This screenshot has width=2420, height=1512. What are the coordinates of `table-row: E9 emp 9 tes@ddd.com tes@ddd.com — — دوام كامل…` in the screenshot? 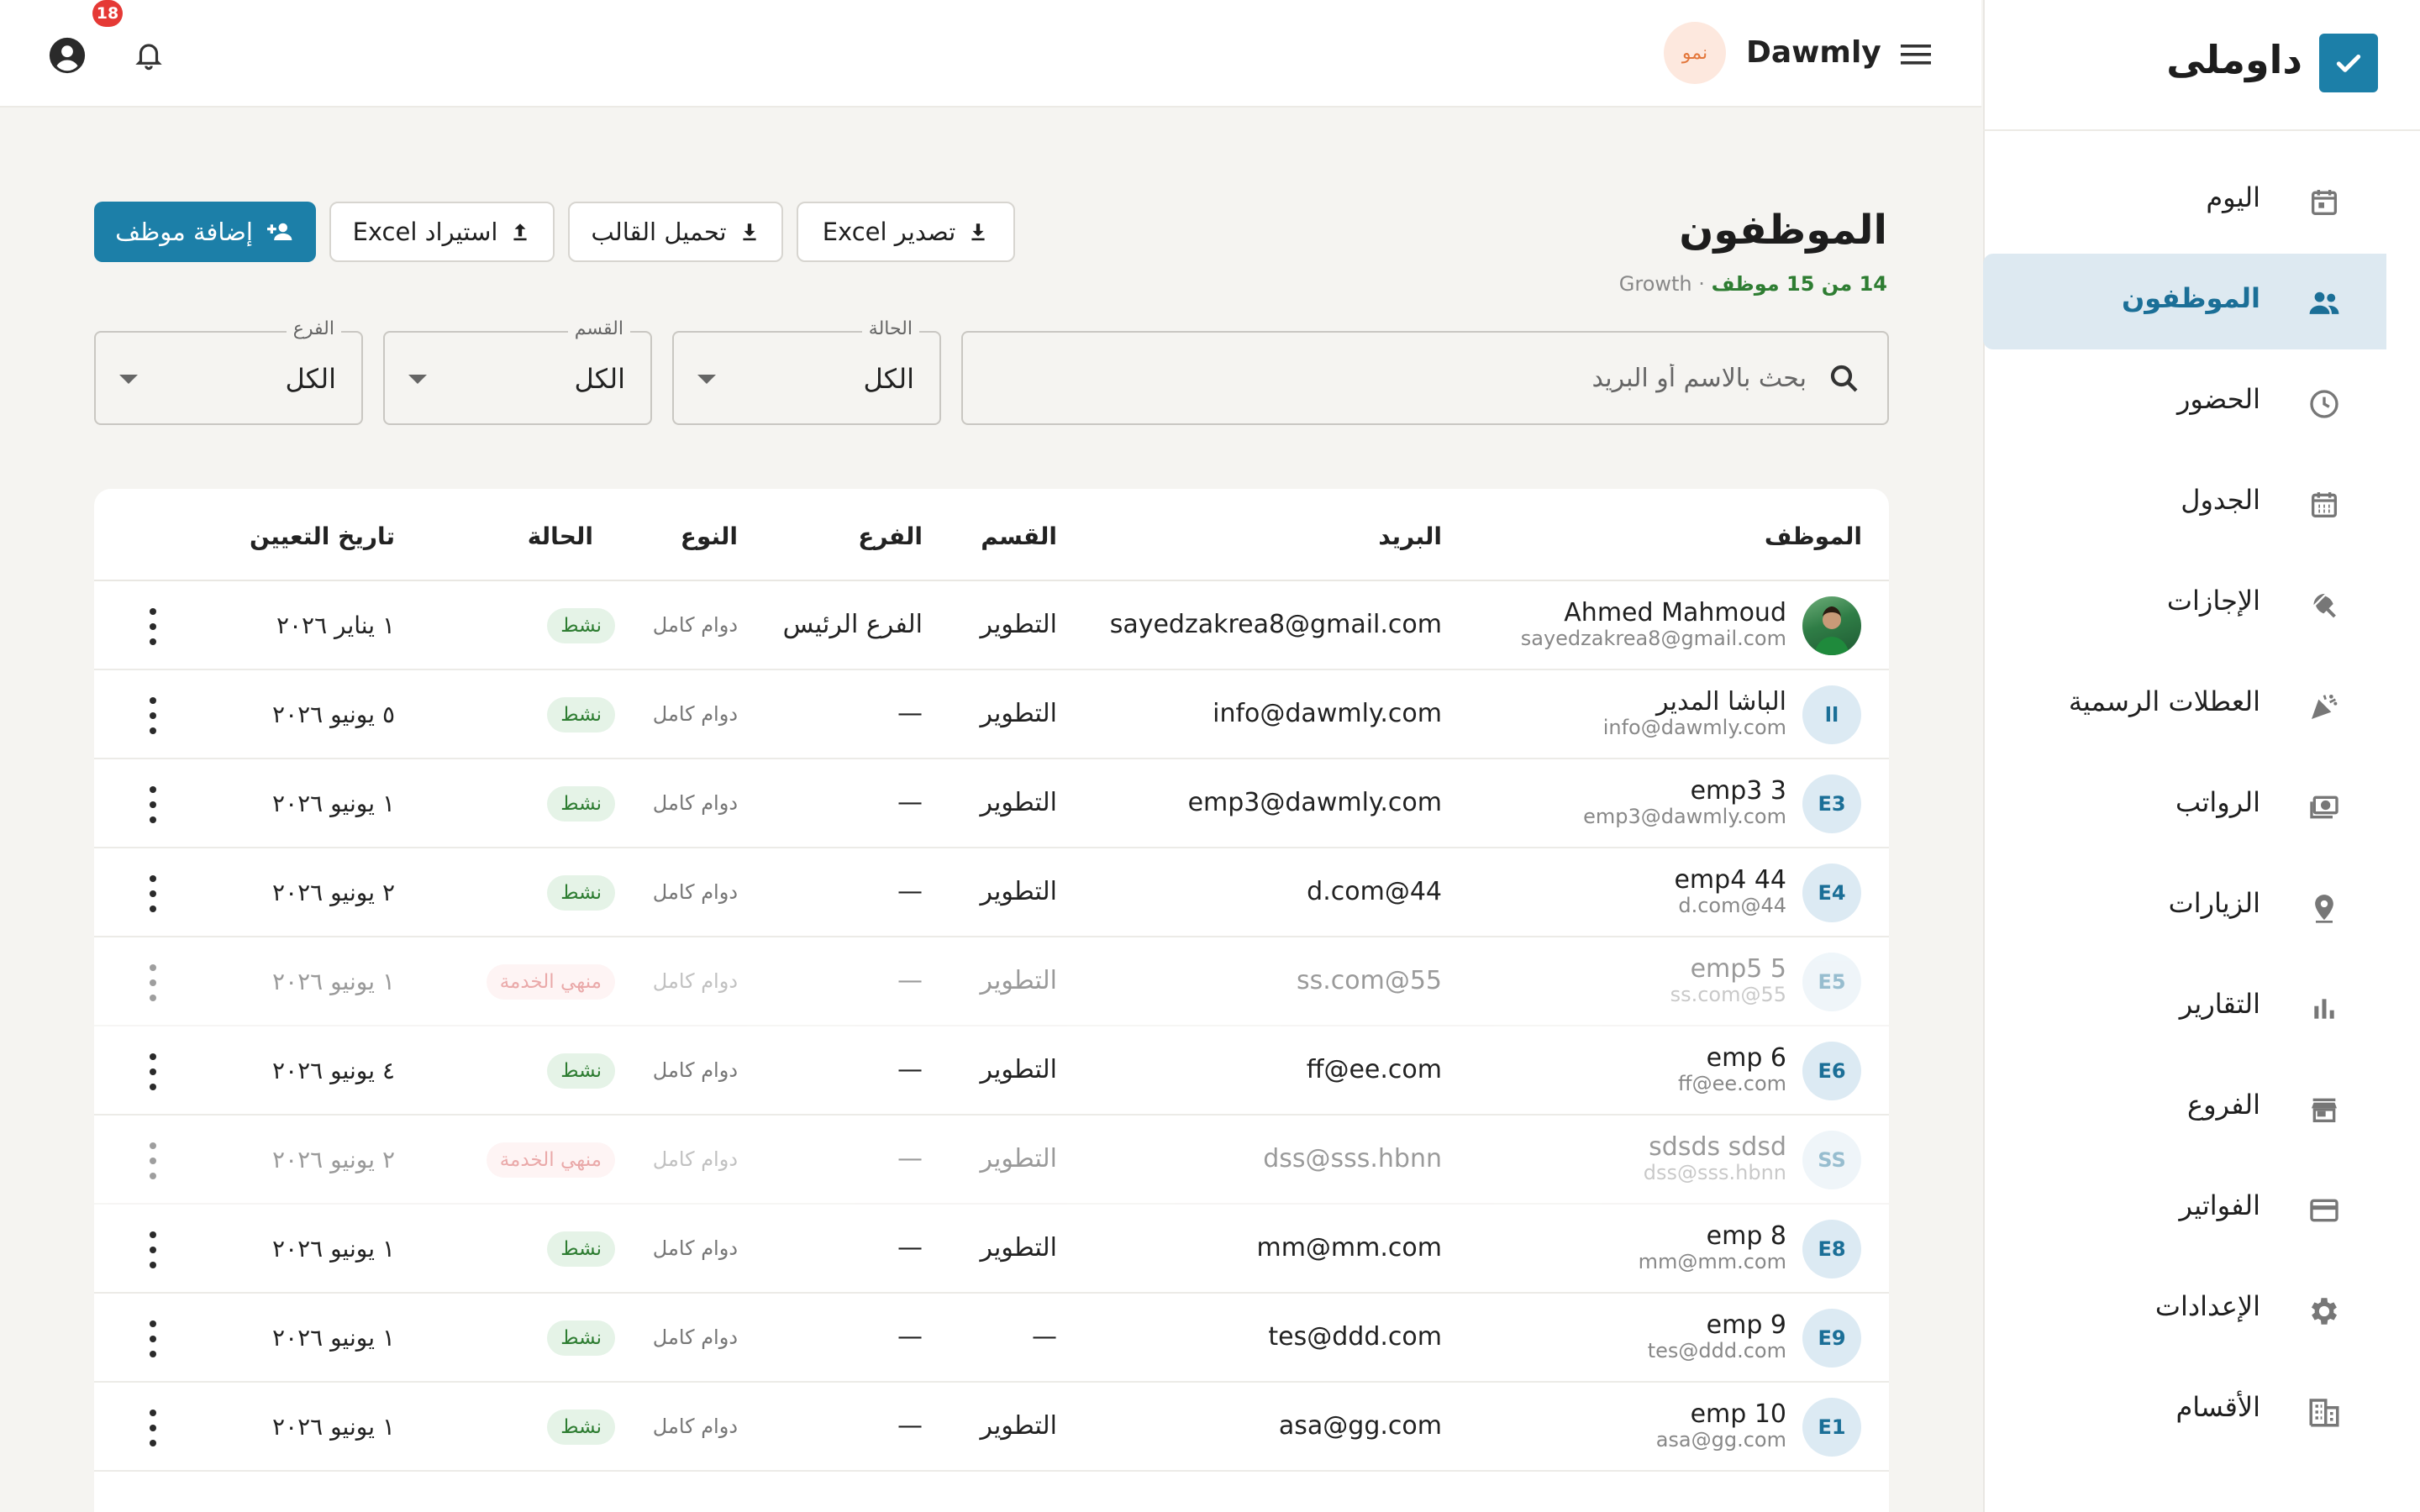 It's located at (992, 1338).